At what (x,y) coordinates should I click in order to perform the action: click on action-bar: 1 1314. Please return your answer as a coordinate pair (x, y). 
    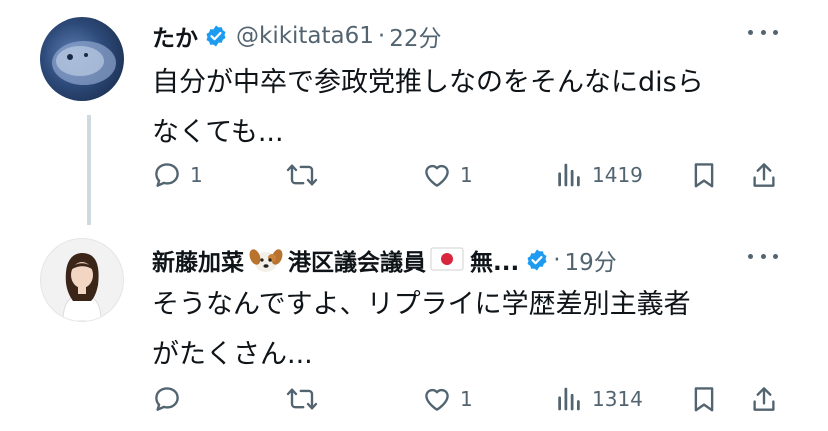
    Looking at the image, I should click on (472, 399).